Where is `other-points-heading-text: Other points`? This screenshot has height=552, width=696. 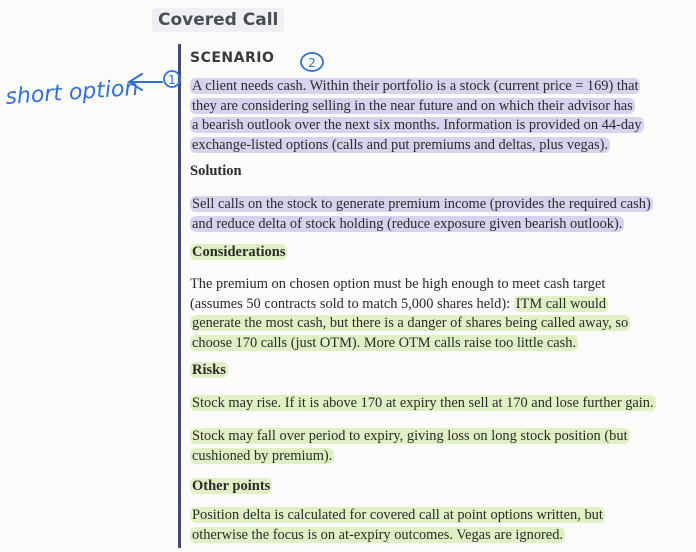
other-points-heading-text: Other points is located at coordinates (231, 486).